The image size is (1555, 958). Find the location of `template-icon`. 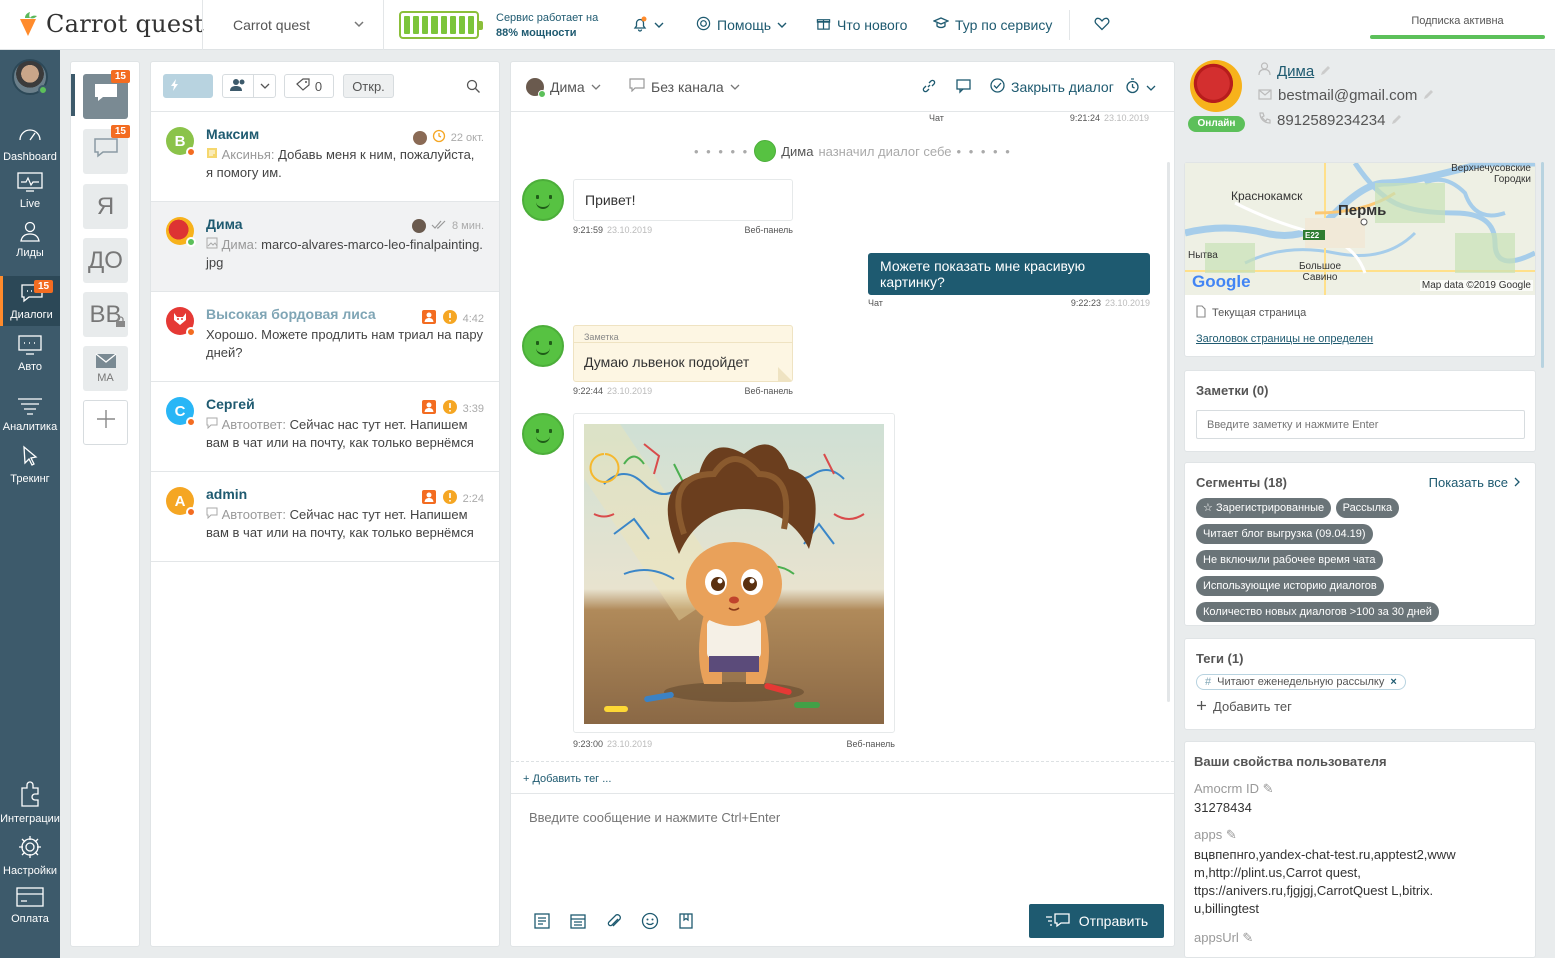

template-icon is located at coordinates (578, 923).